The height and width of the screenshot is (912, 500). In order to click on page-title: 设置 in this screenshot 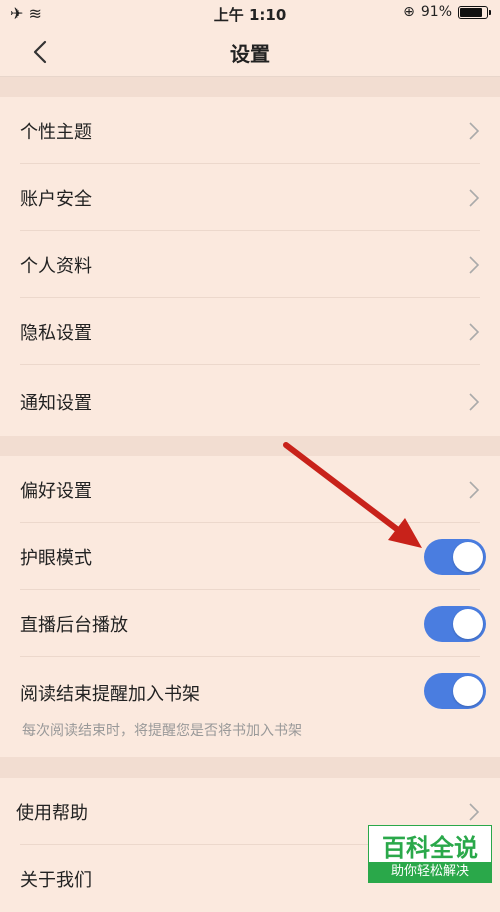, I will do `click(250, 54)`.